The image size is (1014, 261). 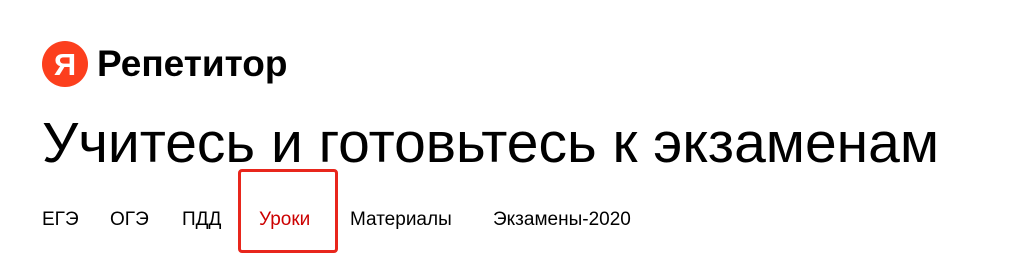 I want to click on nav-item-lessons: Уроки, so click(x=284, y=220).